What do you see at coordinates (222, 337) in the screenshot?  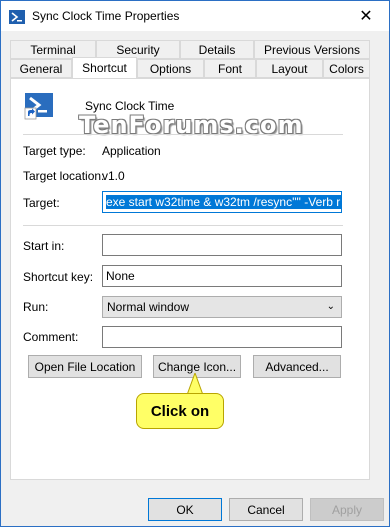 I see `comment-input` at bounding box center [222, 337].